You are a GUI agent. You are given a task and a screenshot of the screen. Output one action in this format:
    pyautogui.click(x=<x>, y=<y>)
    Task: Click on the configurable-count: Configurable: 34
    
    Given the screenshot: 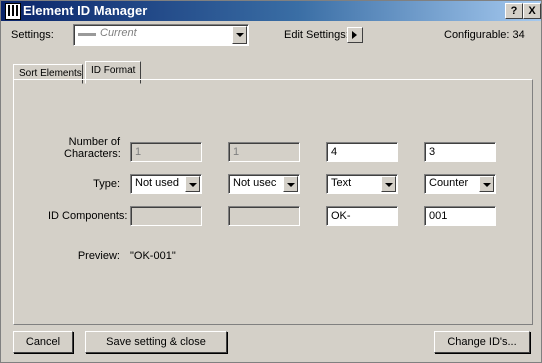 What is the action you would take?
    pyautogui.click(x=484, y=35)
    